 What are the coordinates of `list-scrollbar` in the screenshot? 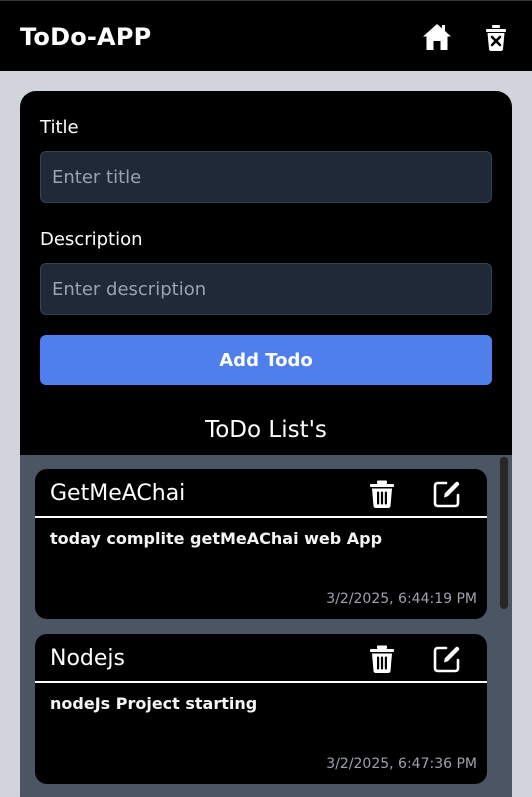 It's located at (504, 533).